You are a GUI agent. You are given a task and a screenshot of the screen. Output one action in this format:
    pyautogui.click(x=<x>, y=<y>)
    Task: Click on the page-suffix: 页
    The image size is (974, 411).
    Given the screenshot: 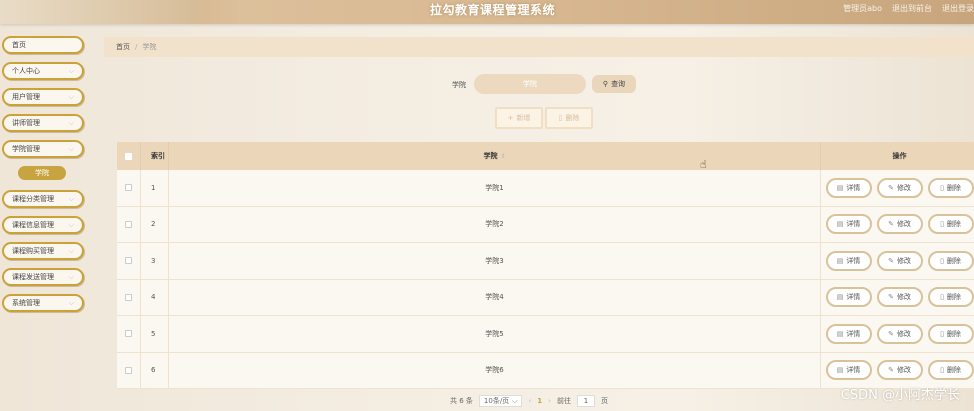 What is the action you would take?
    pyautogui.click(x=604, y=401)
    